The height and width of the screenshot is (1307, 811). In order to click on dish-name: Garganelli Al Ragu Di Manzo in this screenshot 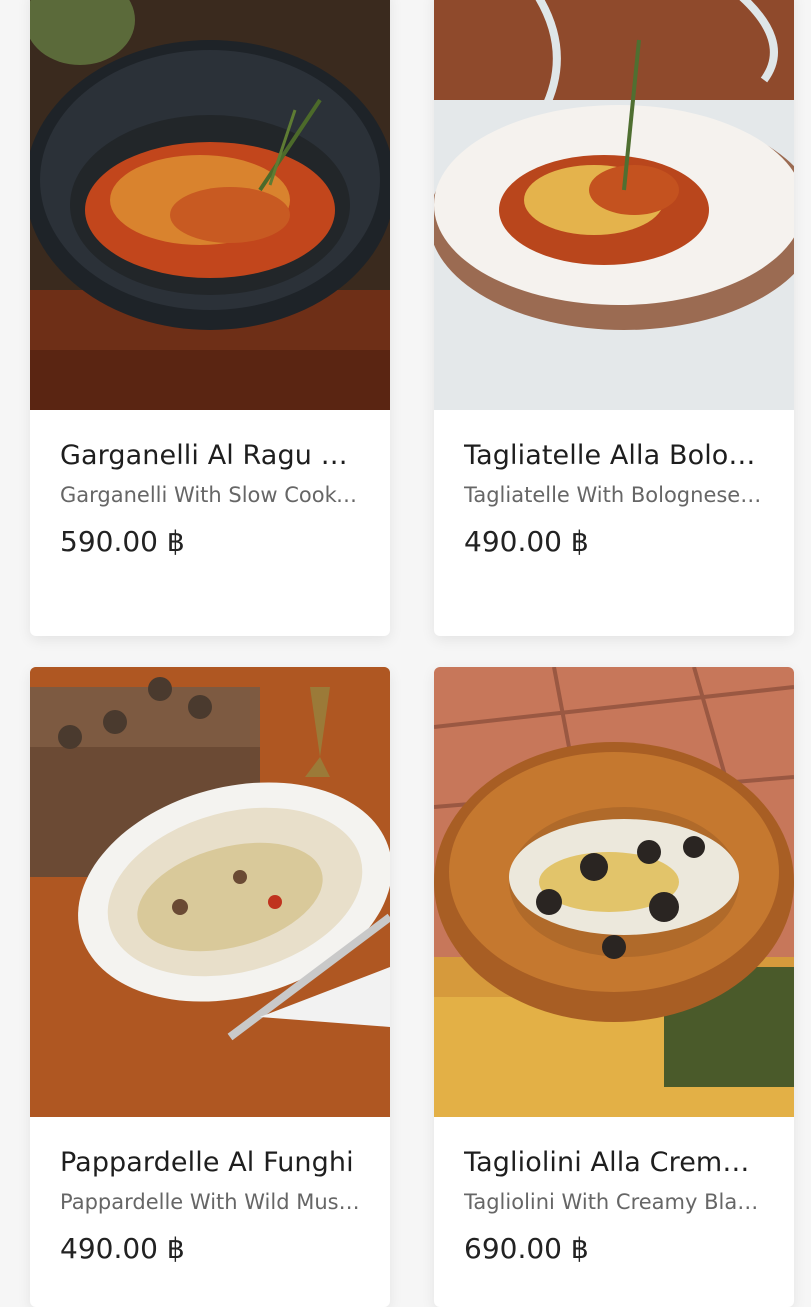, I will do `click(210, 455)`.